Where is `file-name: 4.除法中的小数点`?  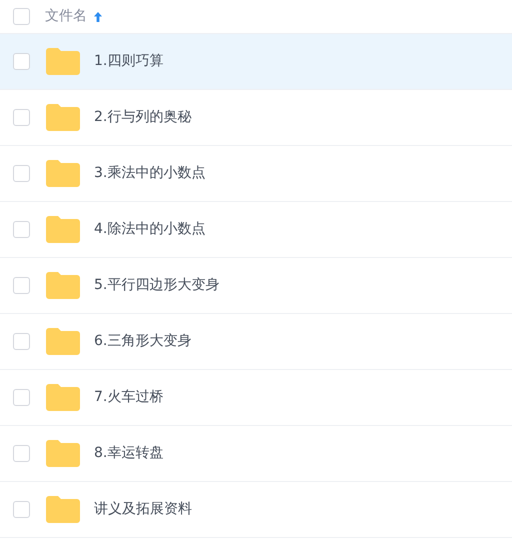
file-name: 4.除法中的小数点 is located at coordinates (150, 229).